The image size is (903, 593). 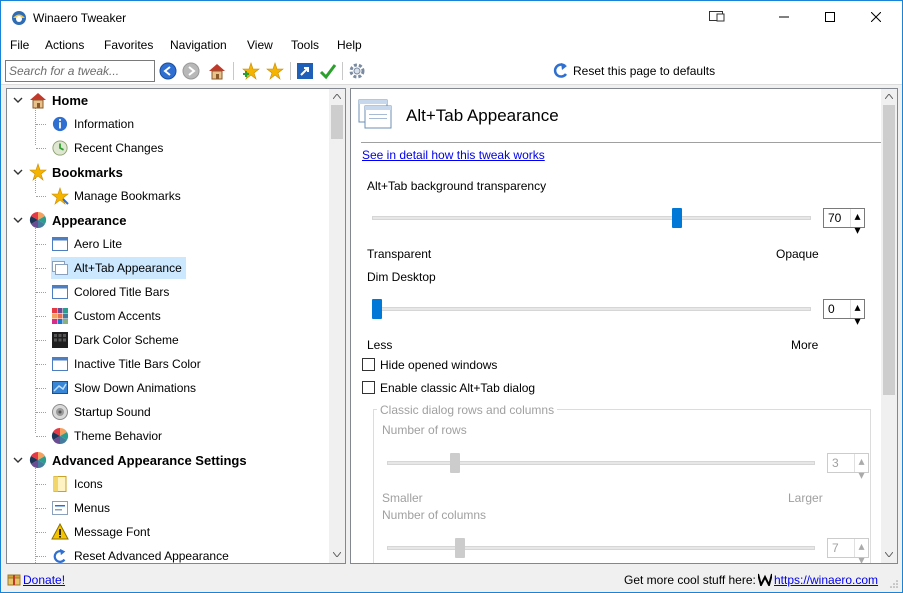 What do you see at coordinates (60, 508) in the screenshot?
I see `menu-icon` at bounding box center [60, 508].